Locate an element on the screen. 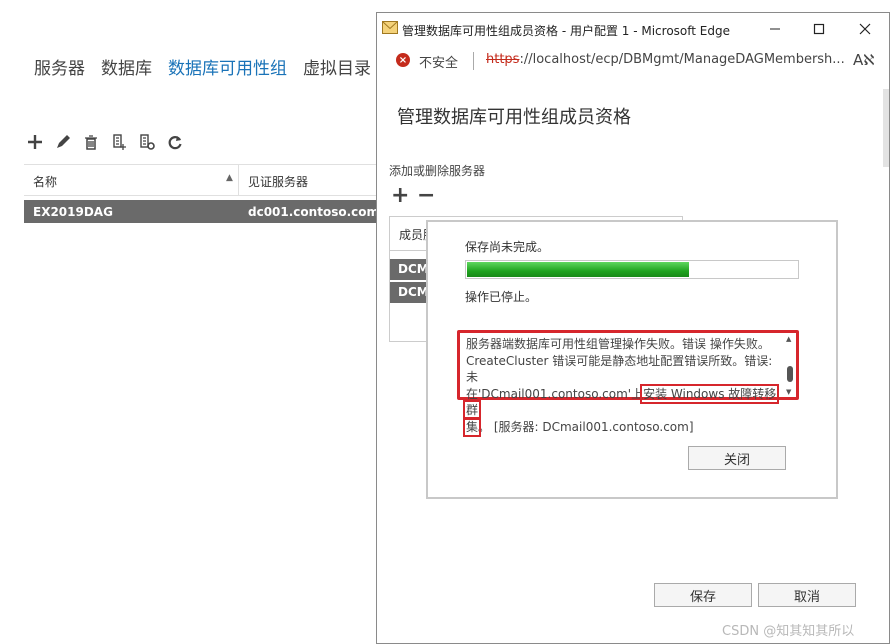  page-scrollbar is located at coordinates (886, 128).